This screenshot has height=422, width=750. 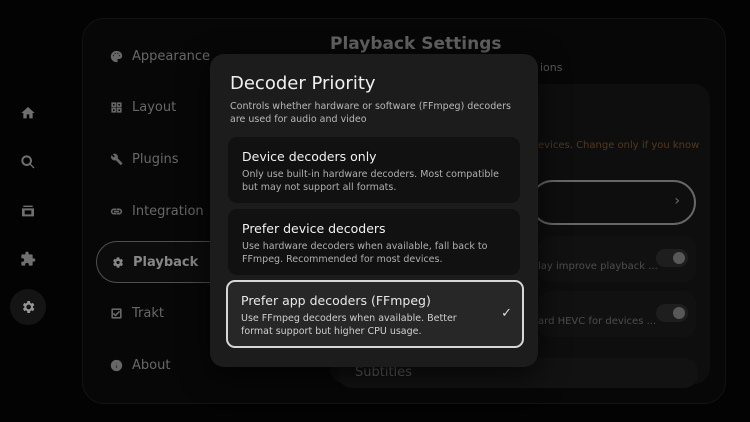 What do you see at coordinates (336, 300) in the screenshot?
I see `option-title: Prefer app decoders (FFmpeg)` at bounding box center [336, 300].